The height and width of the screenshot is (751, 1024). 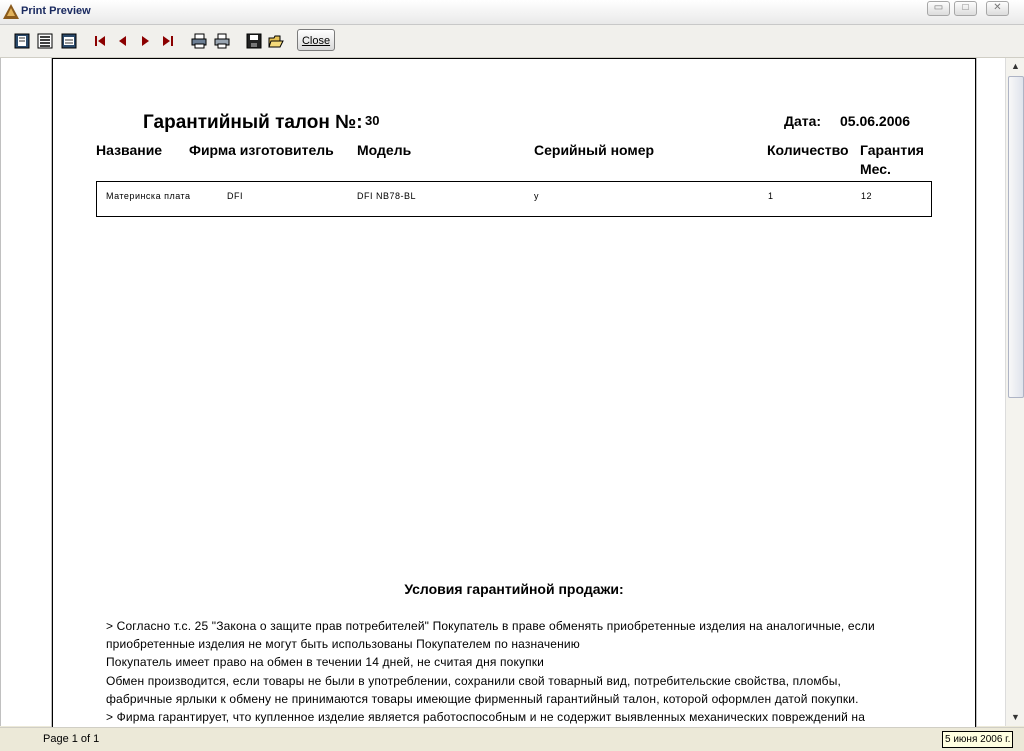 What do you see at coordinates (514, 199) in the screenshot?
I see `table-row` at bounding box center [514, 199].